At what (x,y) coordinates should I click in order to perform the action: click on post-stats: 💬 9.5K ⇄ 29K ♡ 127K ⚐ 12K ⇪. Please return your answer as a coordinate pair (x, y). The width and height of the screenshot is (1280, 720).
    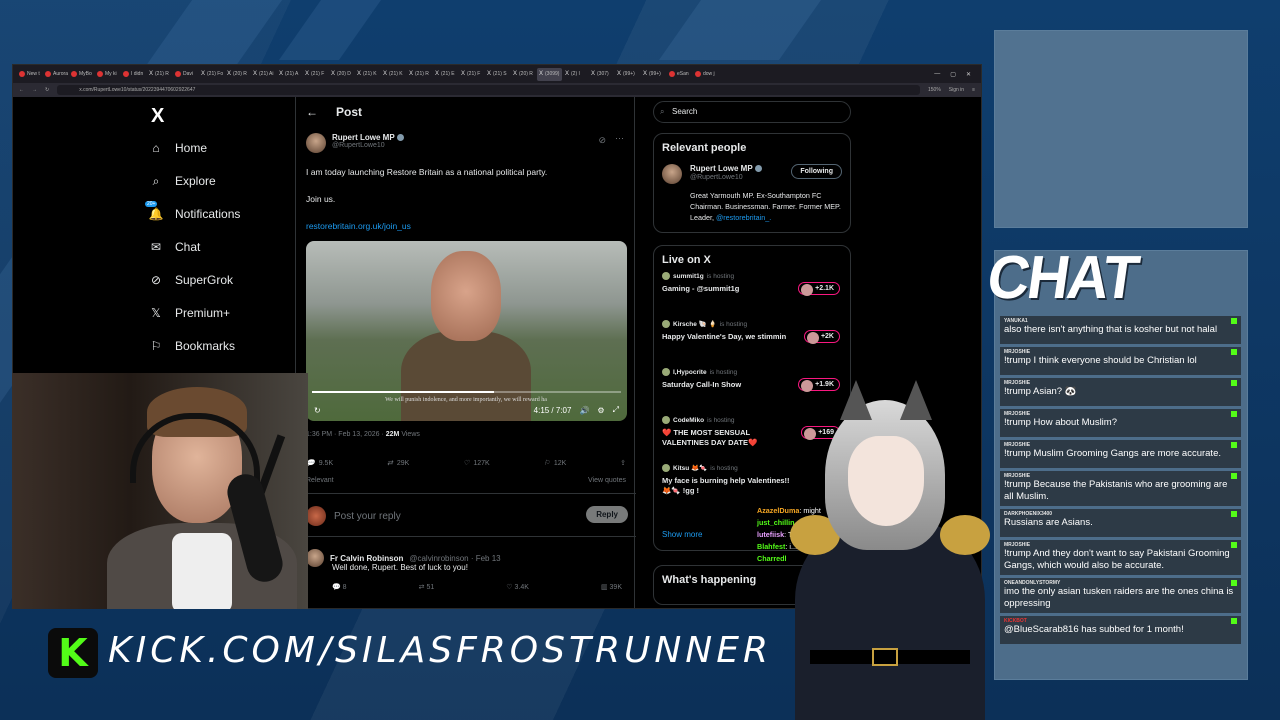
    Looking at the image, I should click on (466, 463).